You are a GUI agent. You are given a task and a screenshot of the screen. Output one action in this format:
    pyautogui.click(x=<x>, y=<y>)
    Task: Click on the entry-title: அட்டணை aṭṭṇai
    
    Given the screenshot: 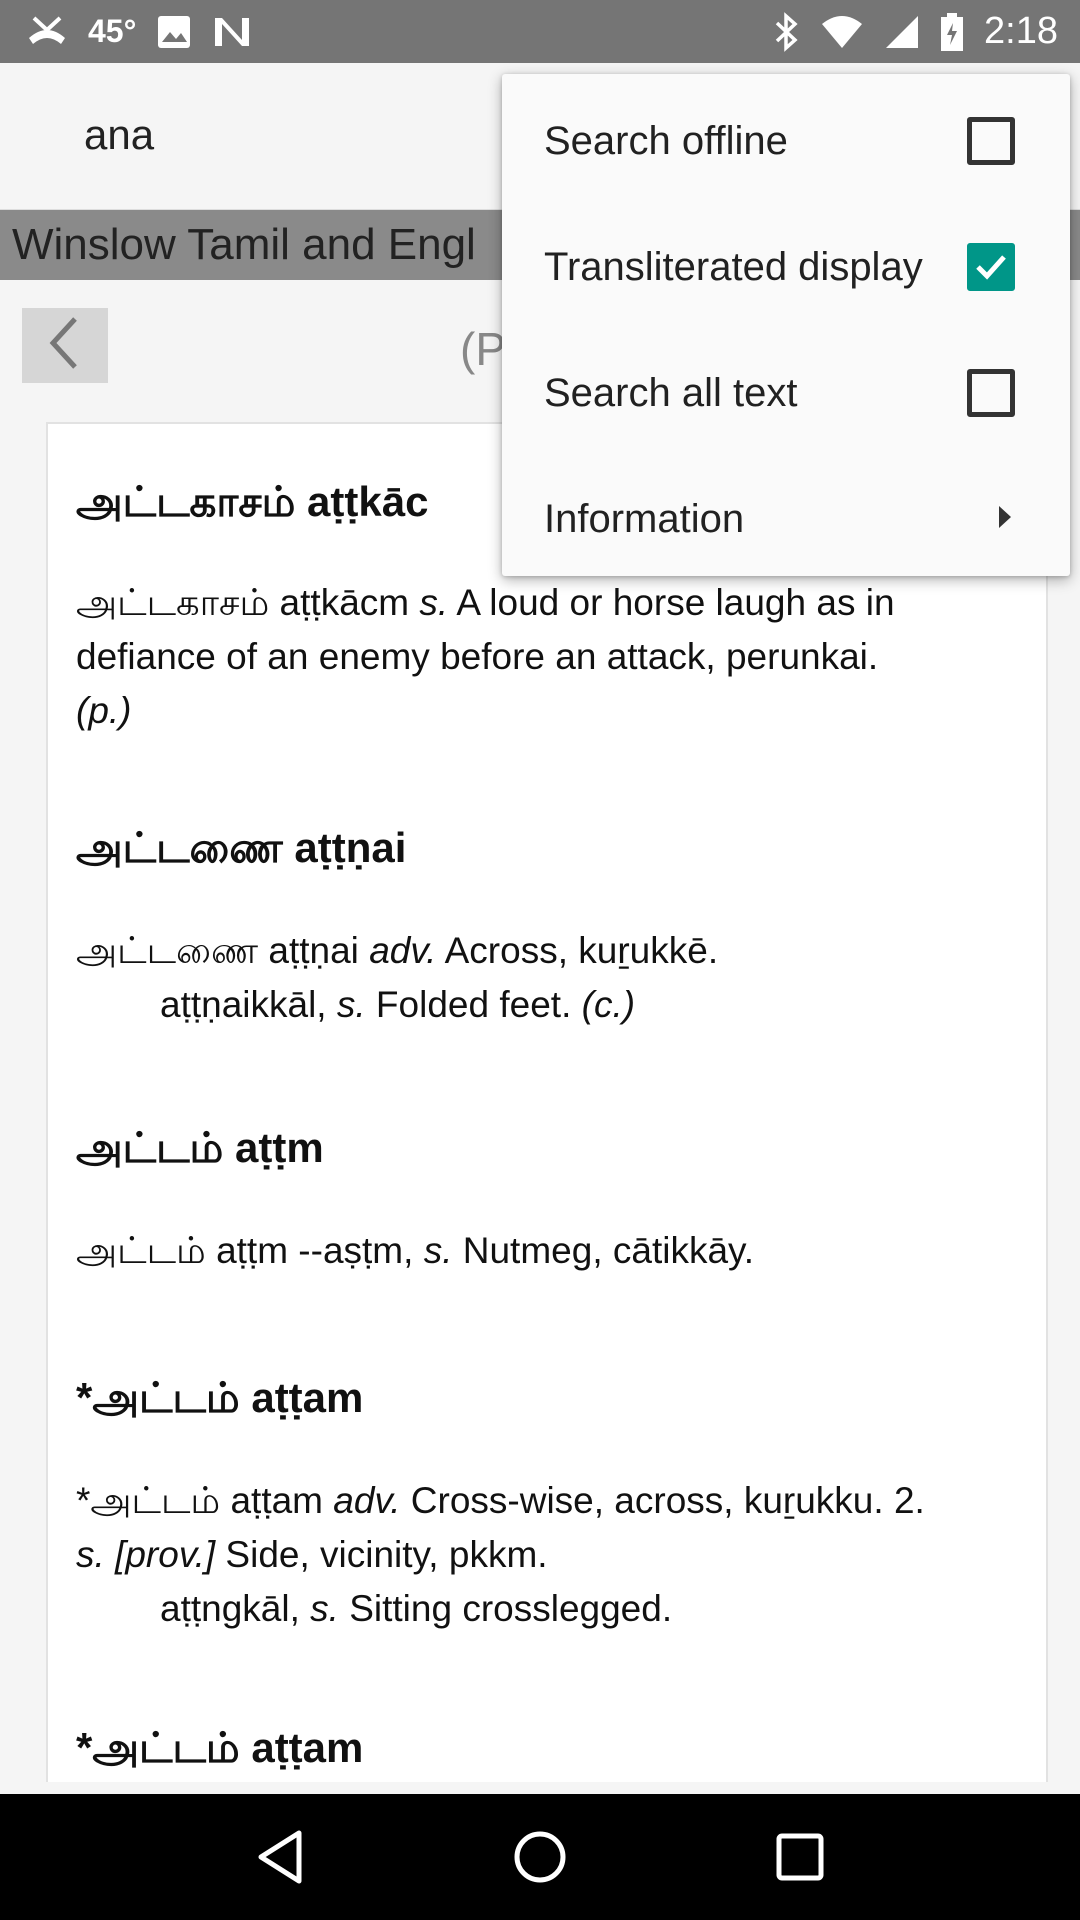 What is the action you would take?
    pyautogui.click(x=241, y=847)
    